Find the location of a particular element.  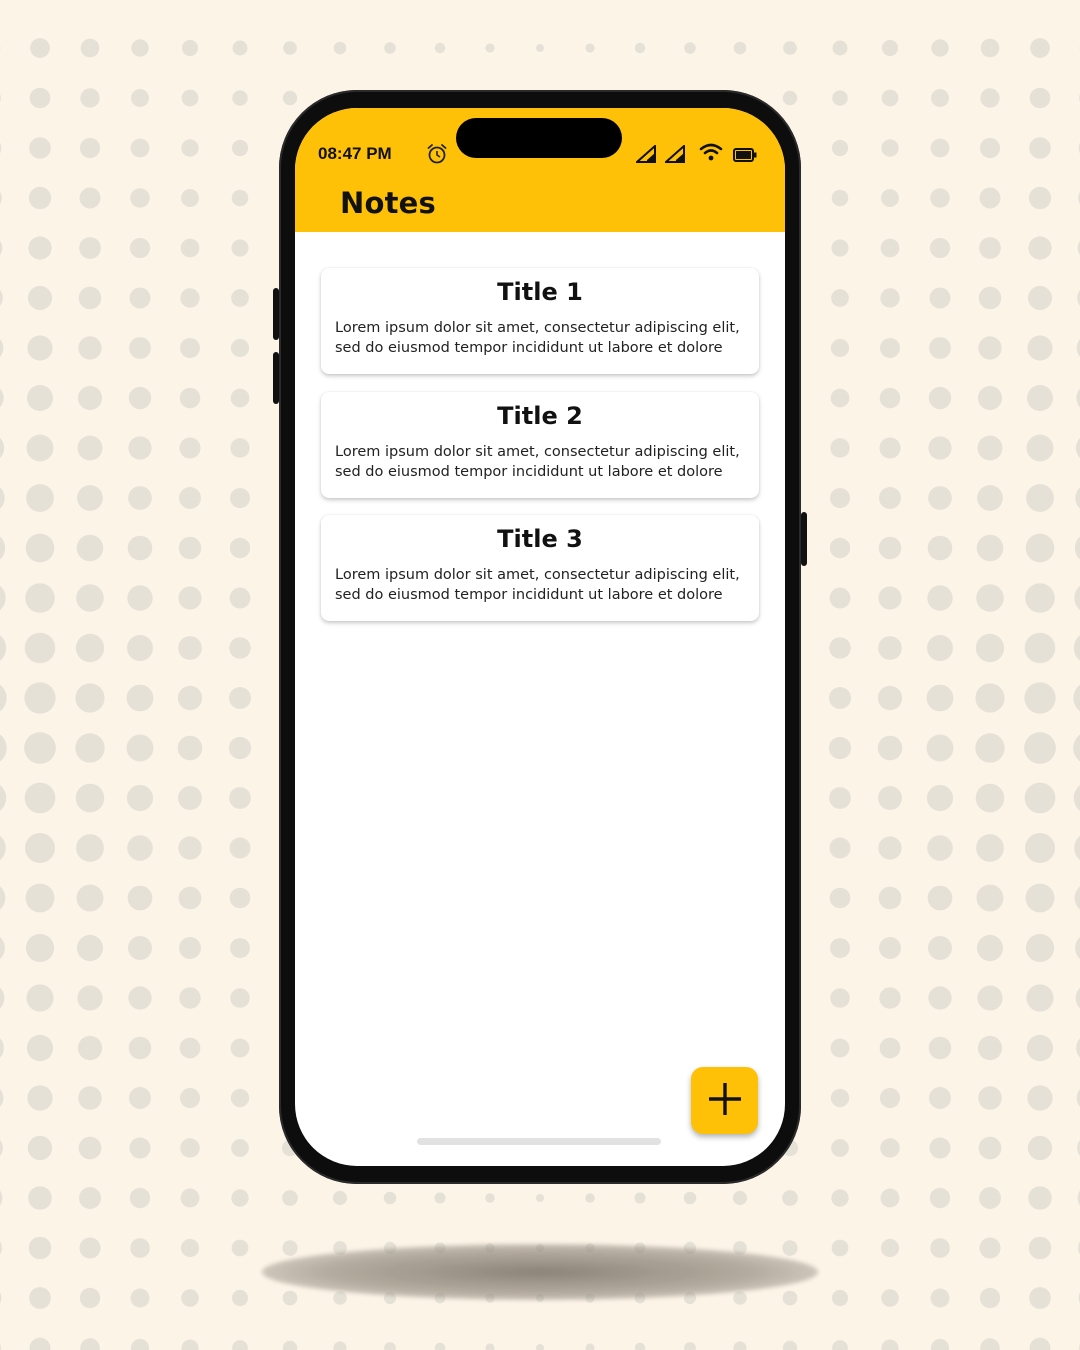

note-title: Title 3 is located at coordinates (540, 539).